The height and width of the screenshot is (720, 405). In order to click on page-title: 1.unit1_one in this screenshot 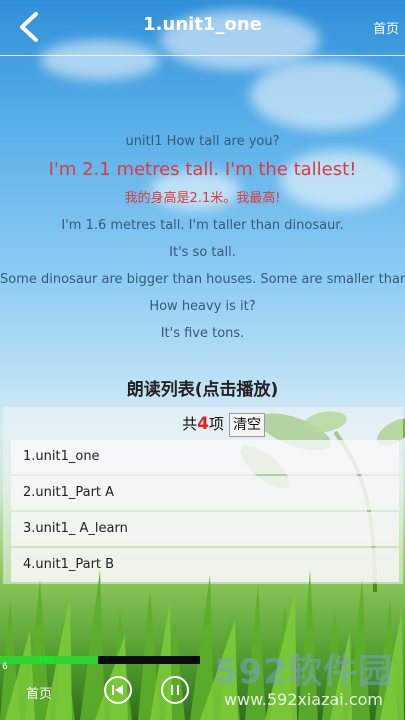, I will do `click(202, 24)`.